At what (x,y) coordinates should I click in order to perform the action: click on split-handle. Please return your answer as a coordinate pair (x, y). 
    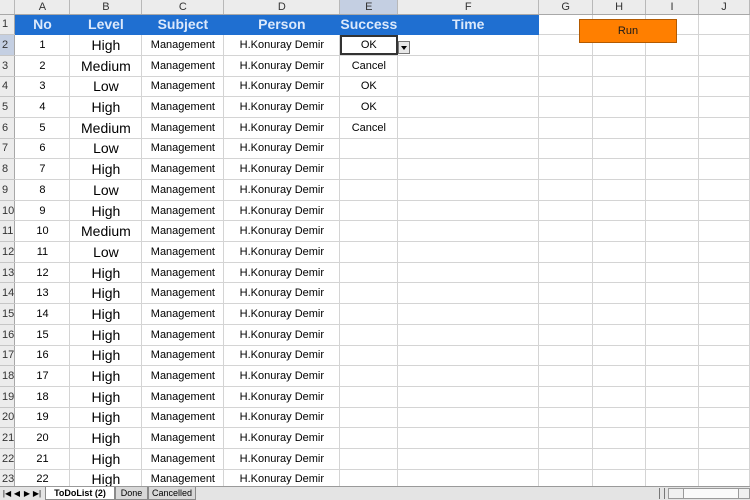
    Looking at the image, I should click on (662, 493).